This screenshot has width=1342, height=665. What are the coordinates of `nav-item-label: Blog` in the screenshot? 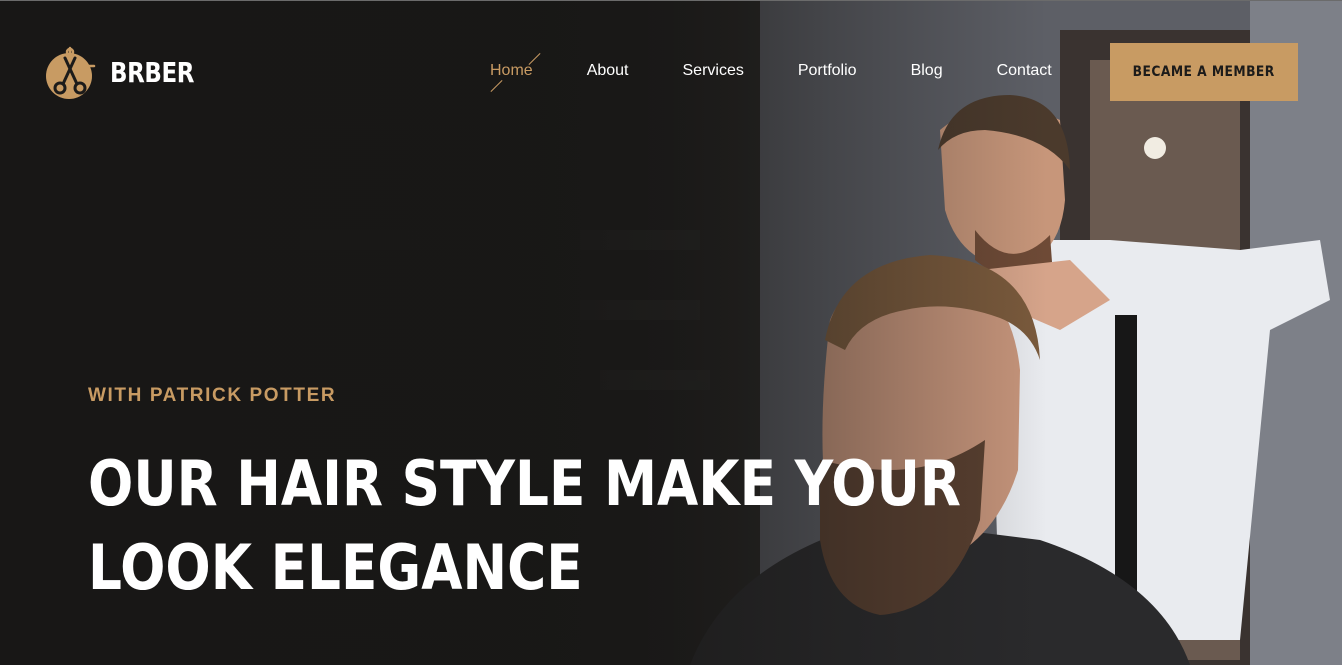 It's located at (926, 70).